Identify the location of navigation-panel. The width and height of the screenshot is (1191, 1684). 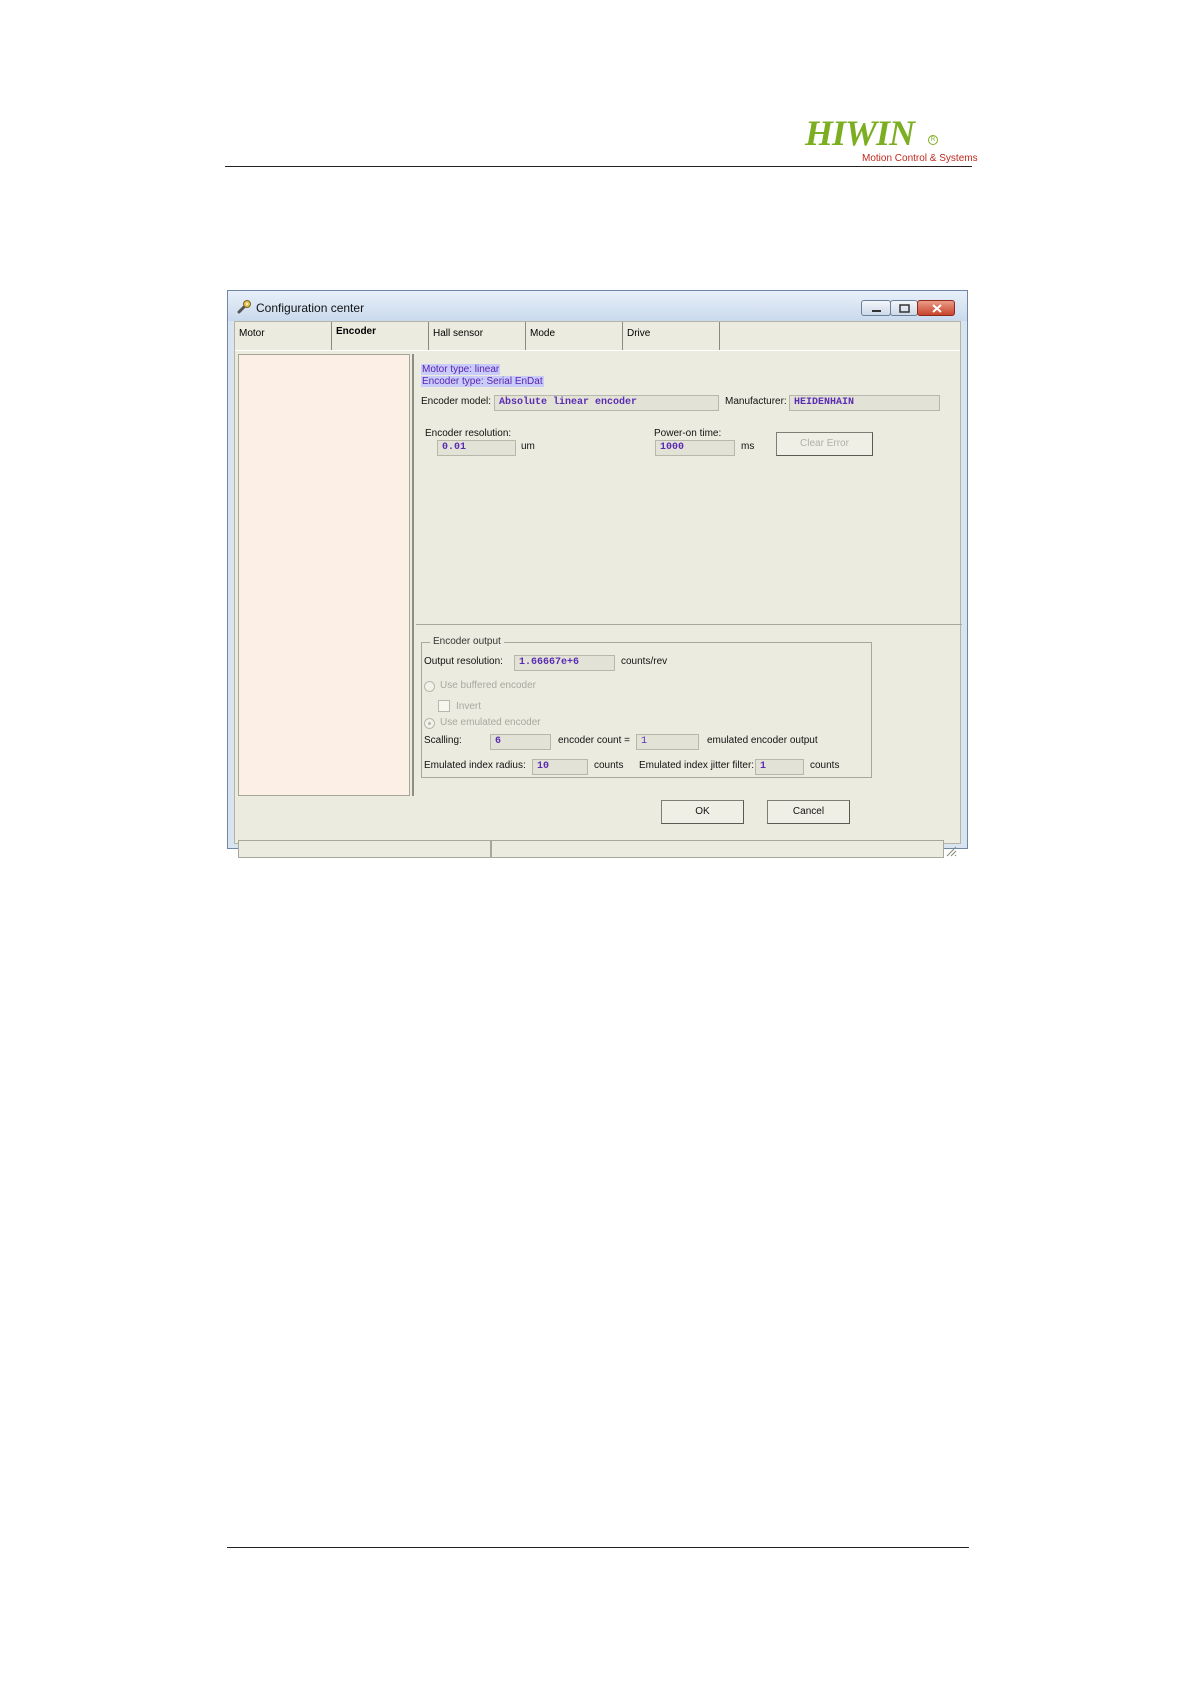
(324, 575).